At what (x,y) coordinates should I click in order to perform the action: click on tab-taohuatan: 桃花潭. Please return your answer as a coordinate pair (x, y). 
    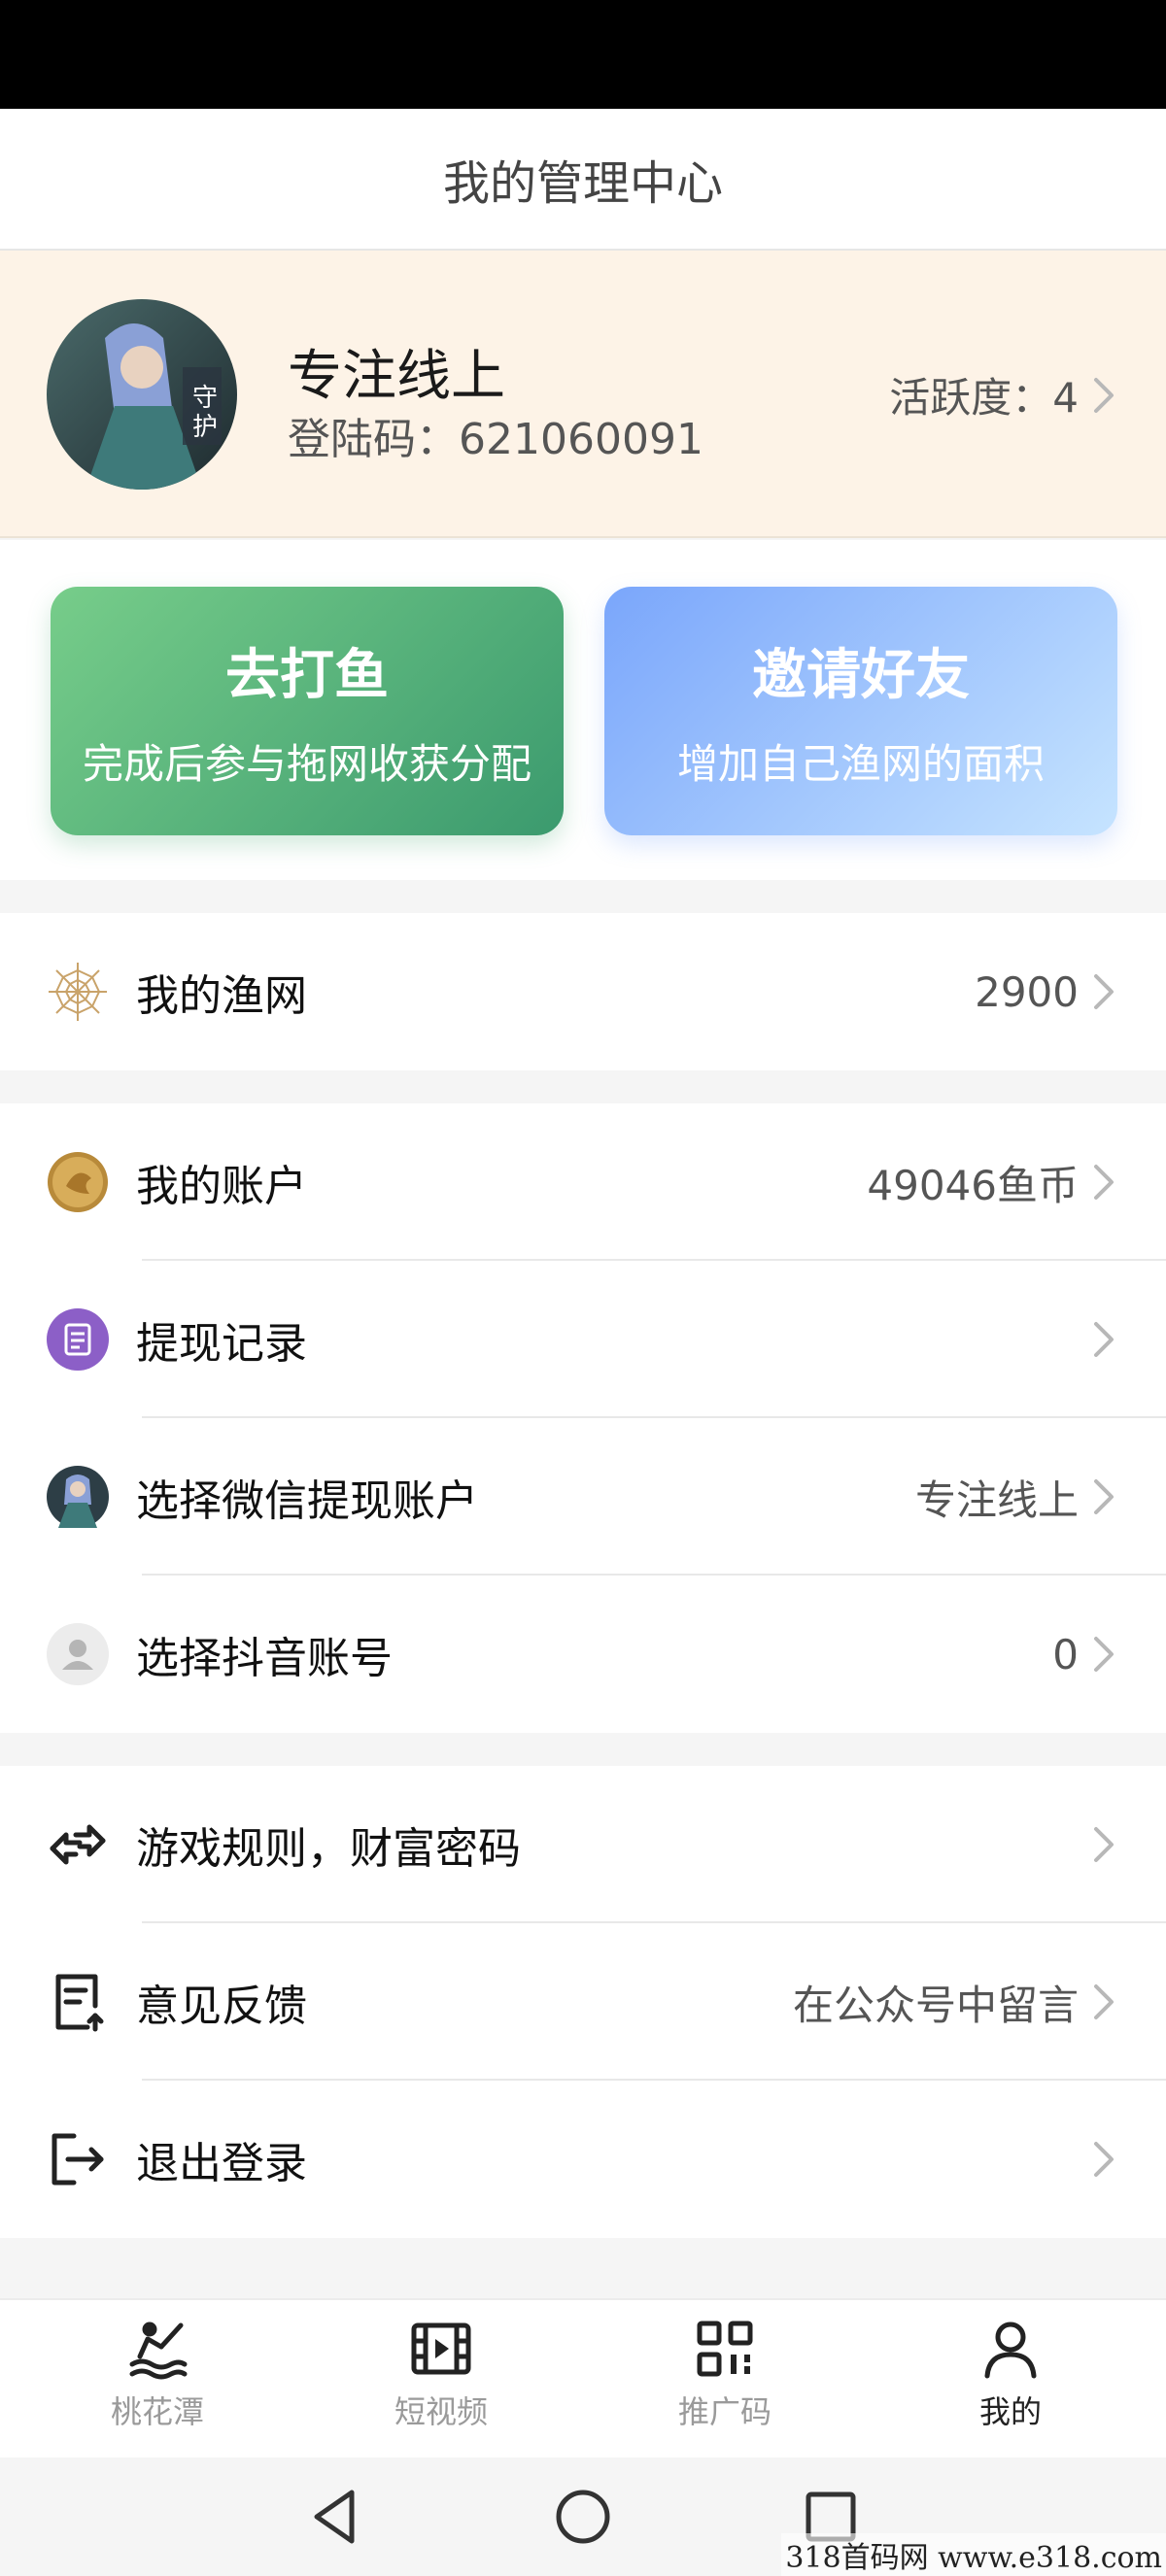
    Looking at the image, I should click on (157, 2375).